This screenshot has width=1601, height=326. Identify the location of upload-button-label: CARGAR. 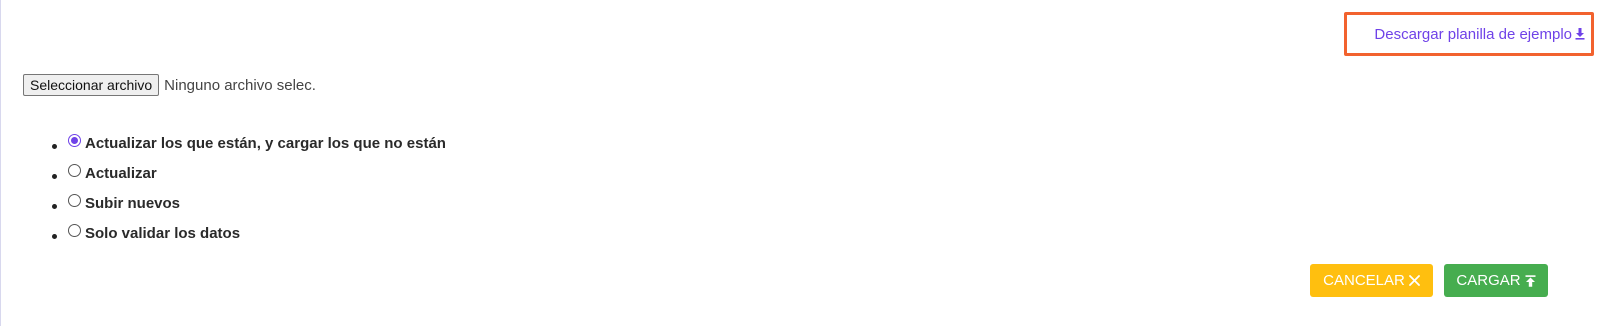
(1488, 280).